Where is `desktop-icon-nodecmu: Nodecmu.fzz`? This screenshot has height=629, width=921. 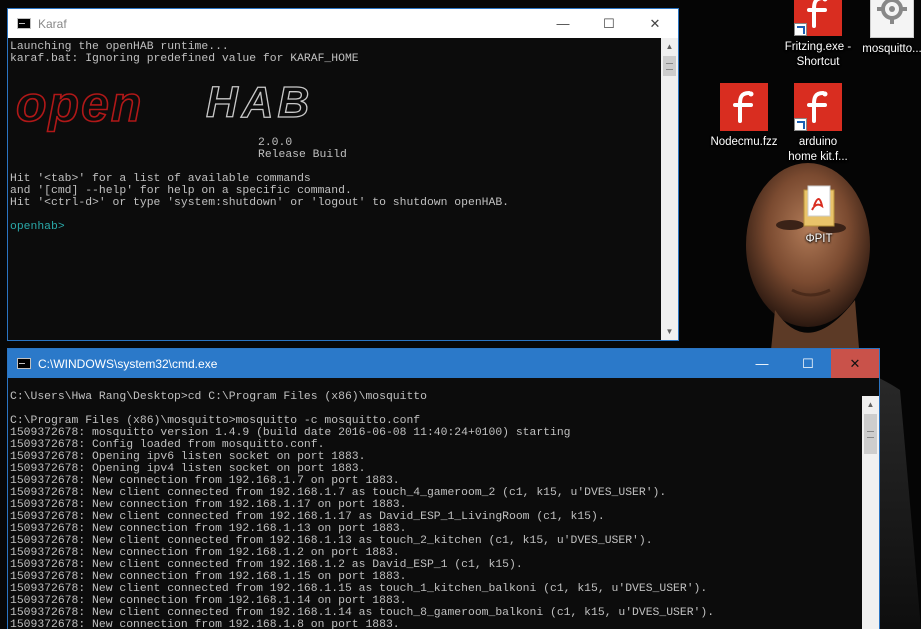 desktop-icon-nodecmu: Nodecmu.fzz is located at coordinates (744, 116).